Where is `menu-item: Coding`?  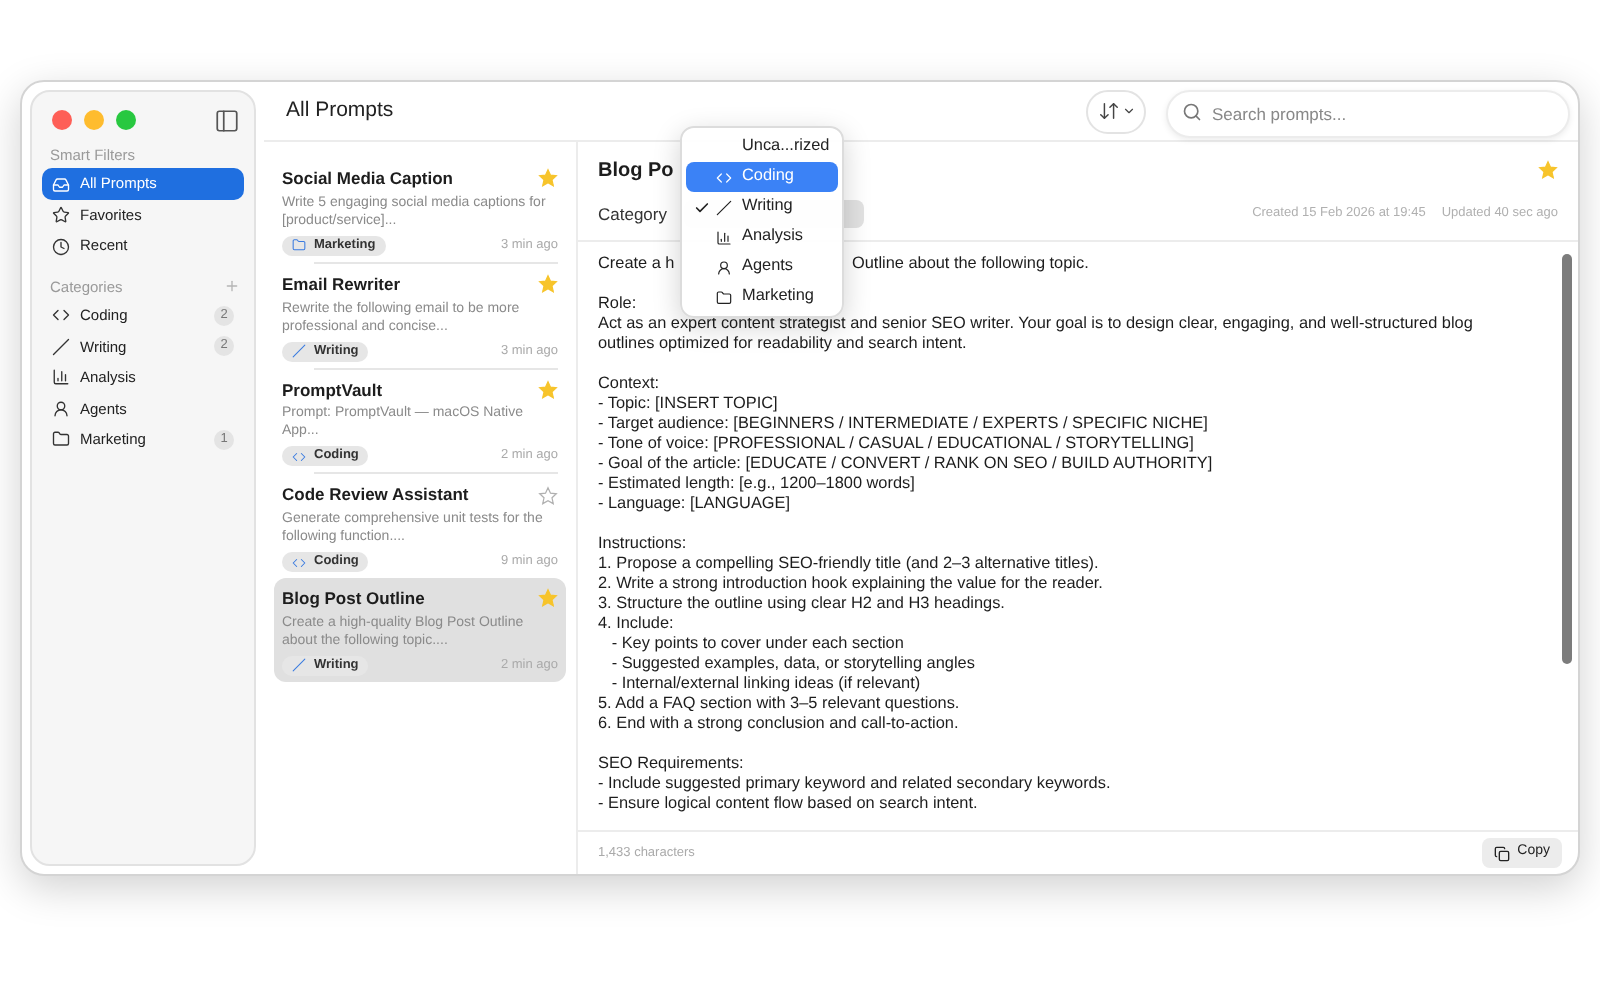
menu-item: Coding is located at coordinates (762, 177).